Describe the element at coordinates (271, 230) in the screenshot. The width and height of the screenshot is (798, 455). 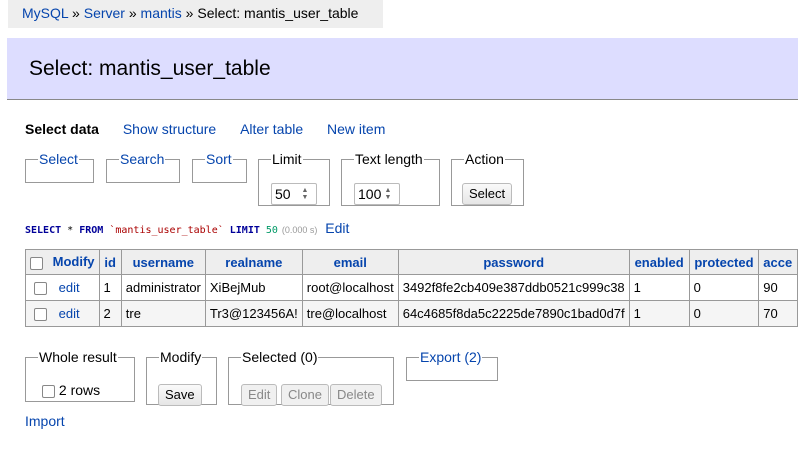
I see `sql-limit-value: 50` at that location.